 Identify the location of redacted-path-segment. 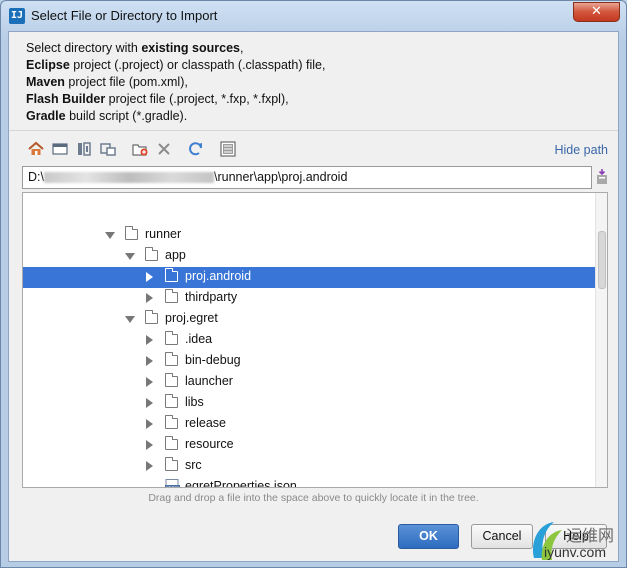
(128, 178).